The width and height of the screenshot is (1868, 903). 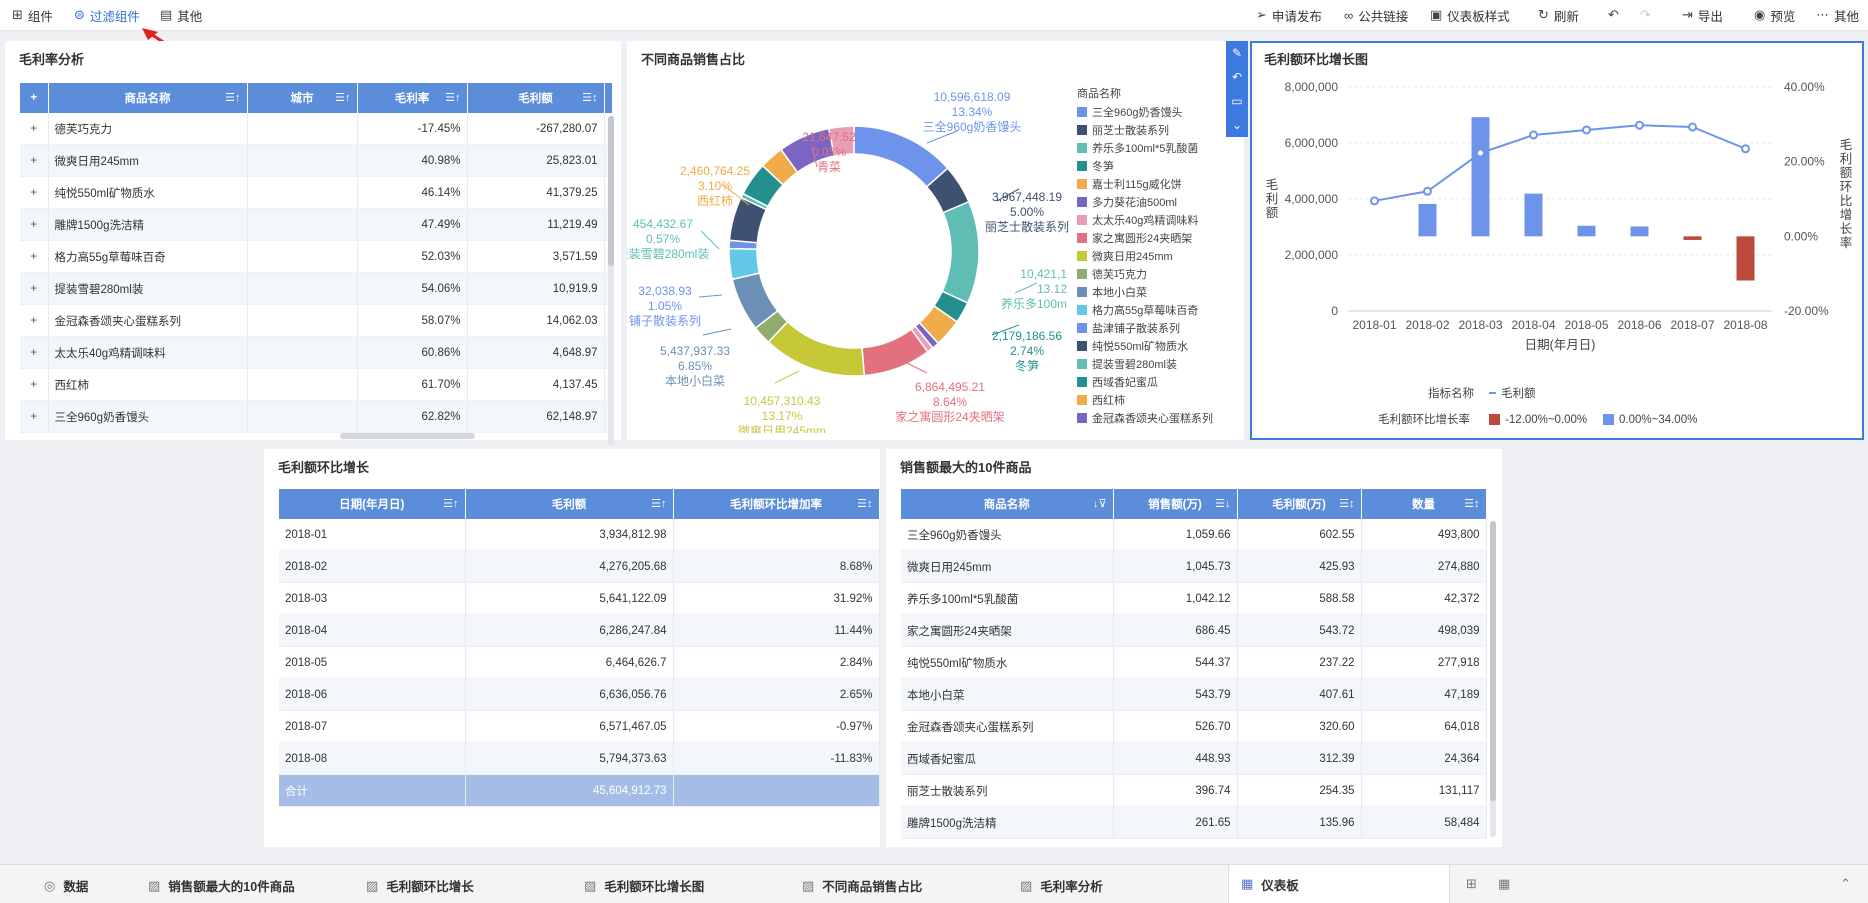 What do you see at coordinates (420, 885) in the screenshot?
I see `tab-margin-growth: ▨ 毛利额环比增长` at bounding box center [420, 885].